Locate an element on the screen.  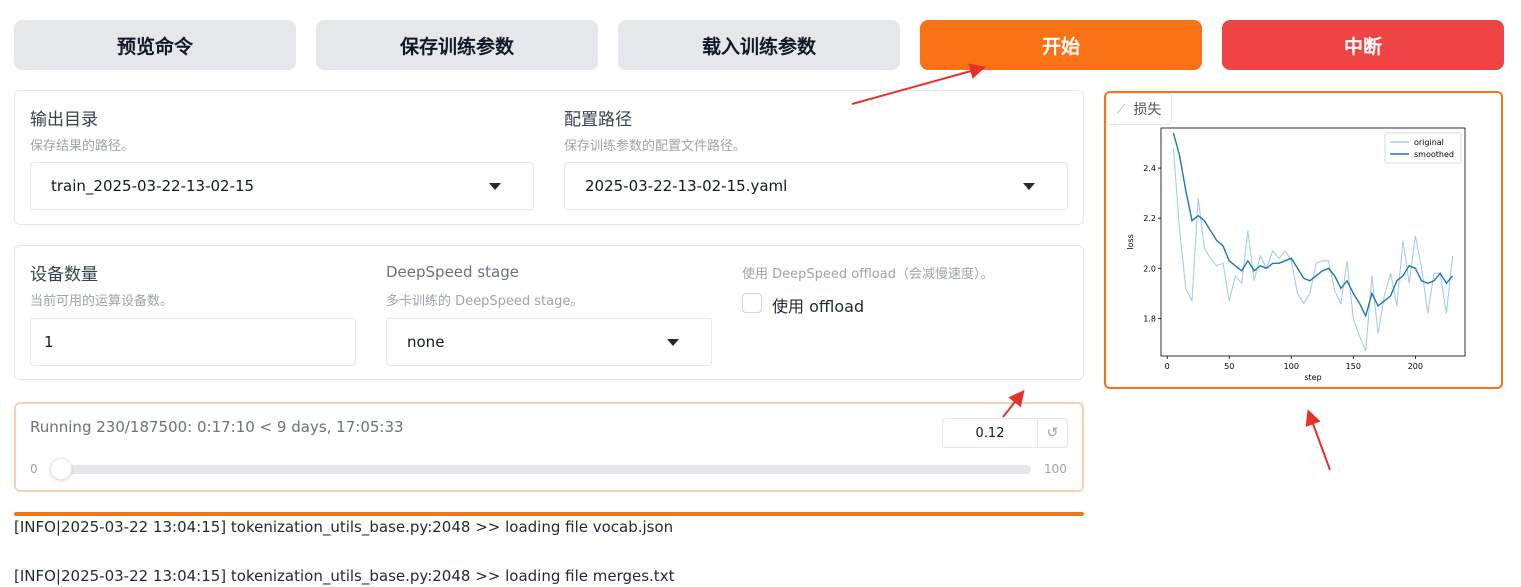
progress-slider-thumb is located at coordinates (61, 469).